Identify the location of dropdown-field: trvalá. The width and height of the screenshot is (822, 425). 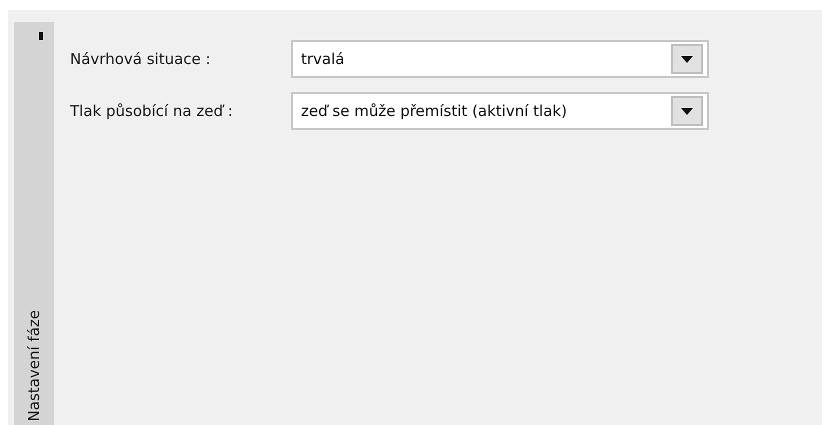
(500, 59).